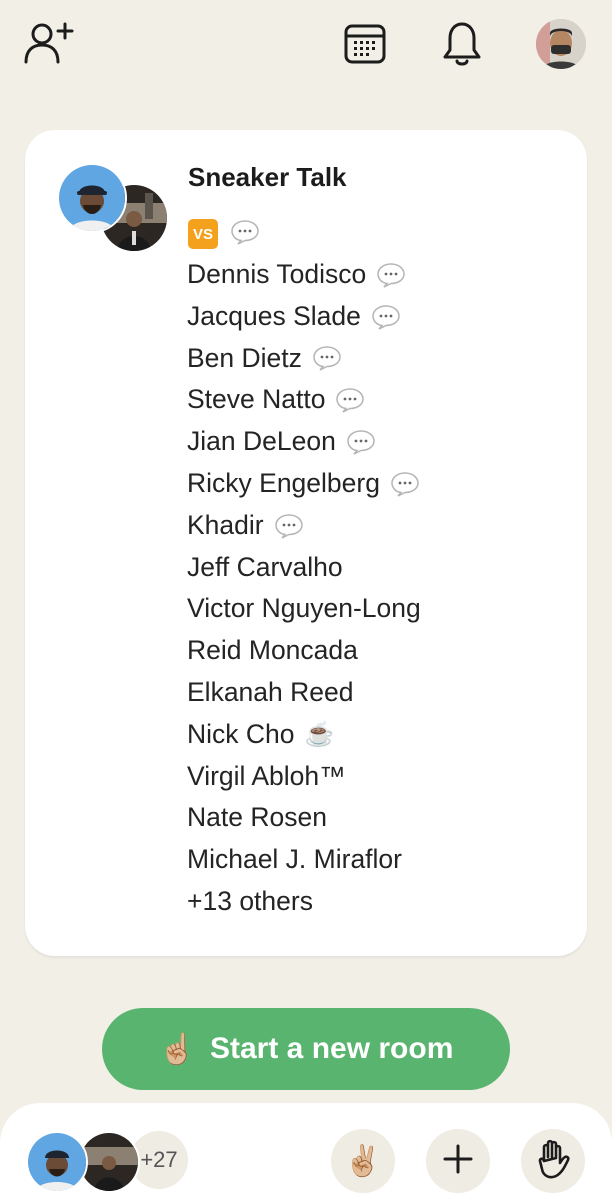  Describe the element at coordinates (244, 357) in the screenshot. I see `speaker-name: Ben Dietz` at that location.